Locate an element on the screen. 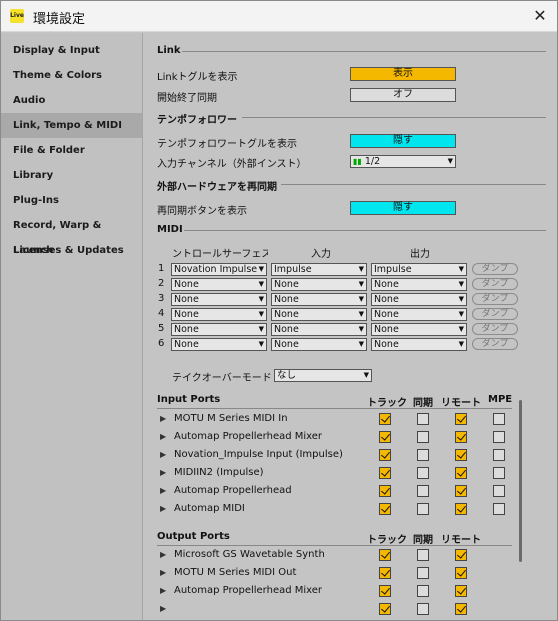  midi-output-dropdown: Impulse ▼ is located at coordinates (419, 269).